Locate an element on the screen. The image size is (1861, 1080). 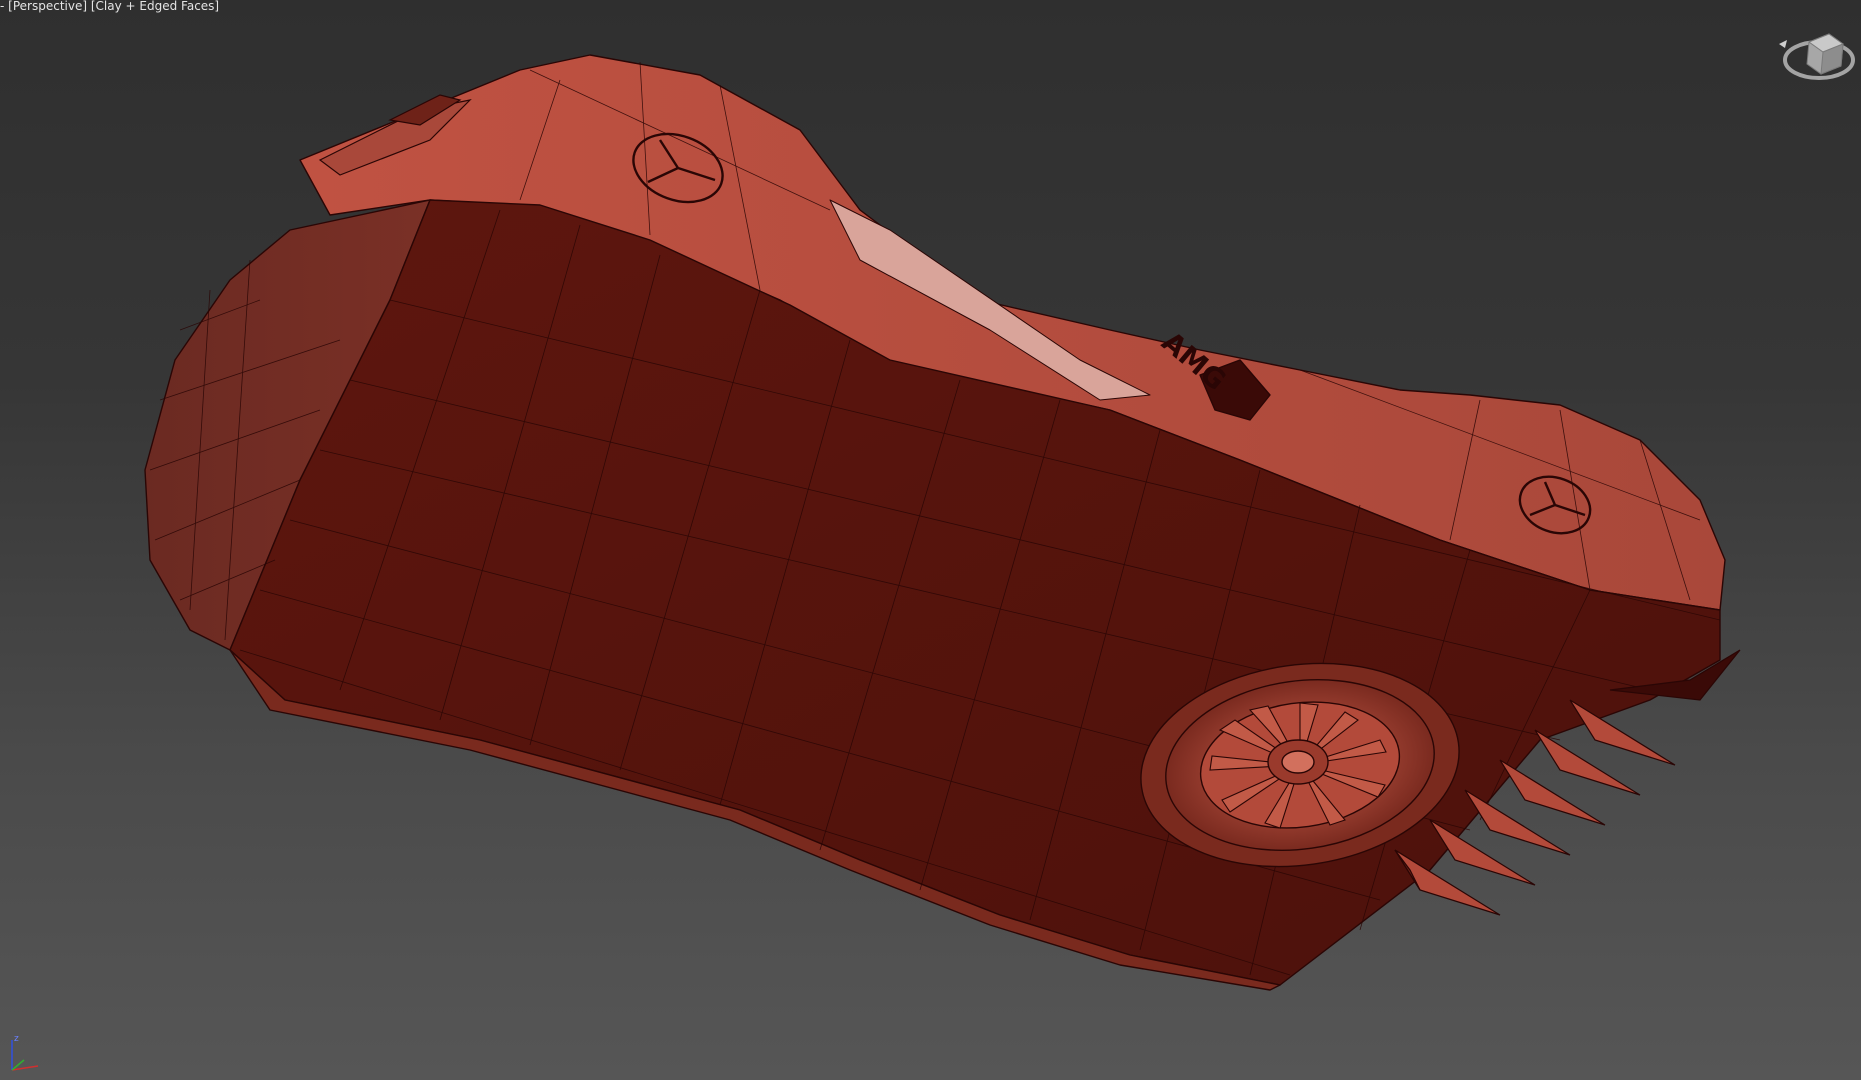
axis-tripod-icon: z is located at coordinates (25, 1052).